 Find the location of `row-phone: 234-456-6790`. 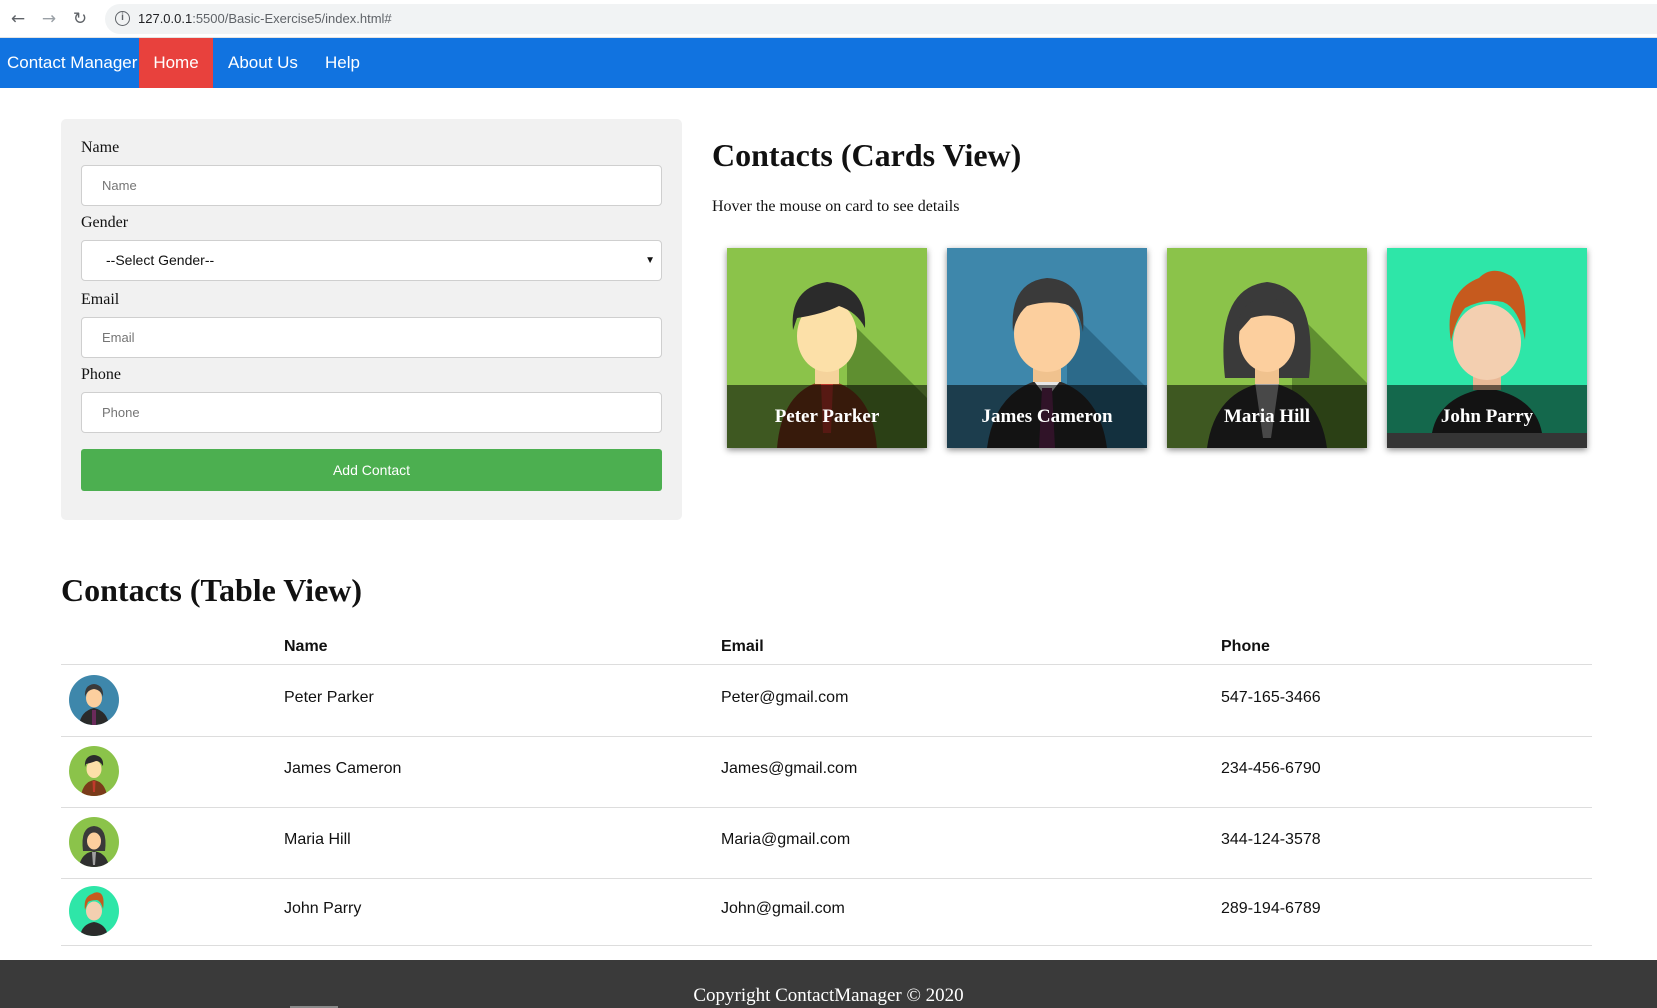

row-phone: 234-456-6790 is located at coordinates (1271, 768).